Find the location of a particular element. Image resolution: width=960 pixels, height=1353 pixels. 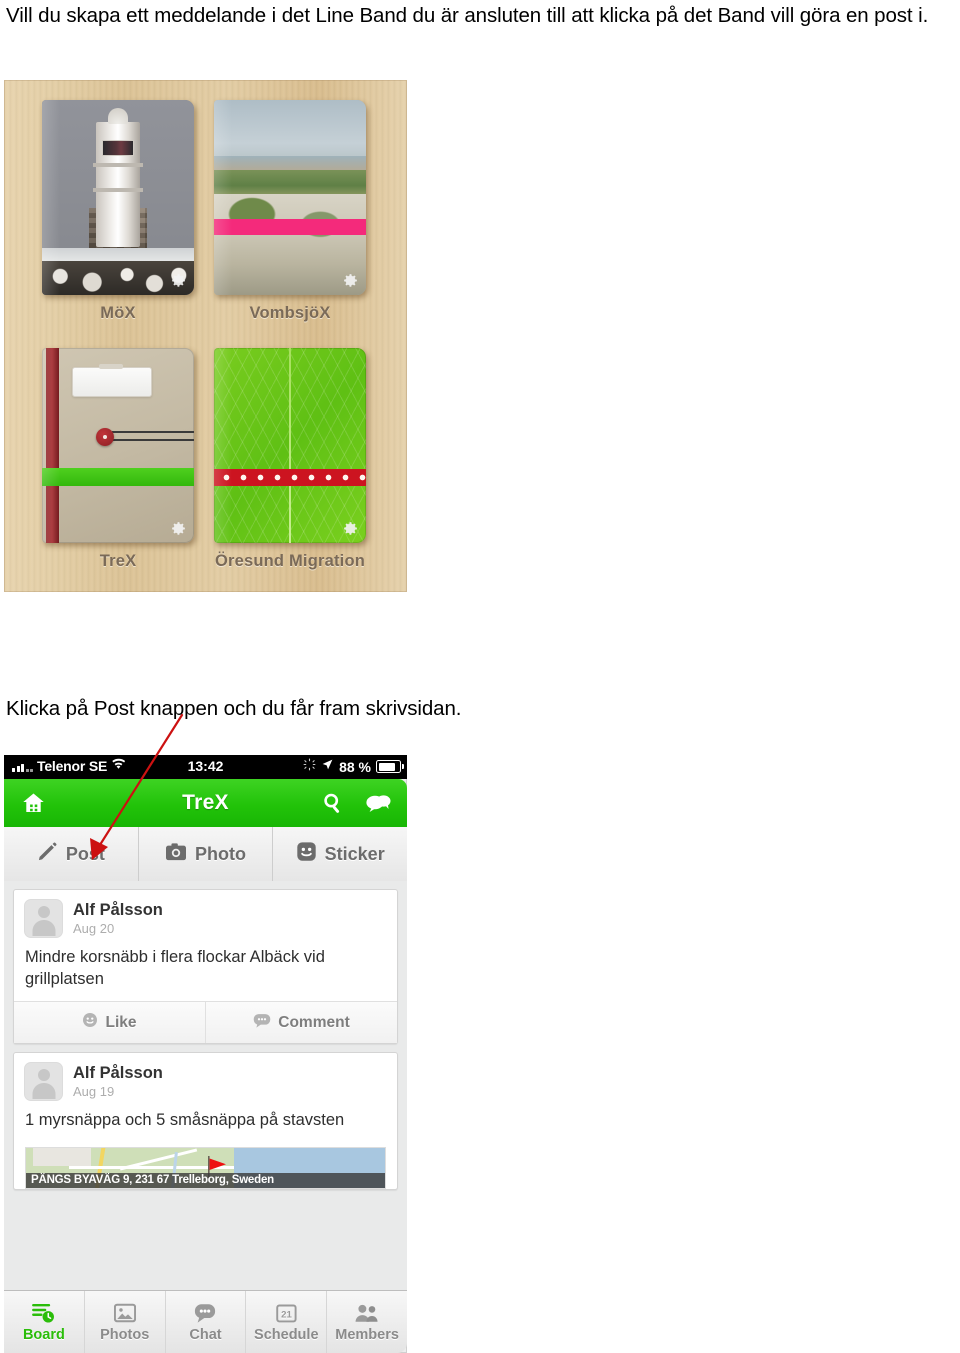

compose-post-label: Post is located at coordinates (85, 853).